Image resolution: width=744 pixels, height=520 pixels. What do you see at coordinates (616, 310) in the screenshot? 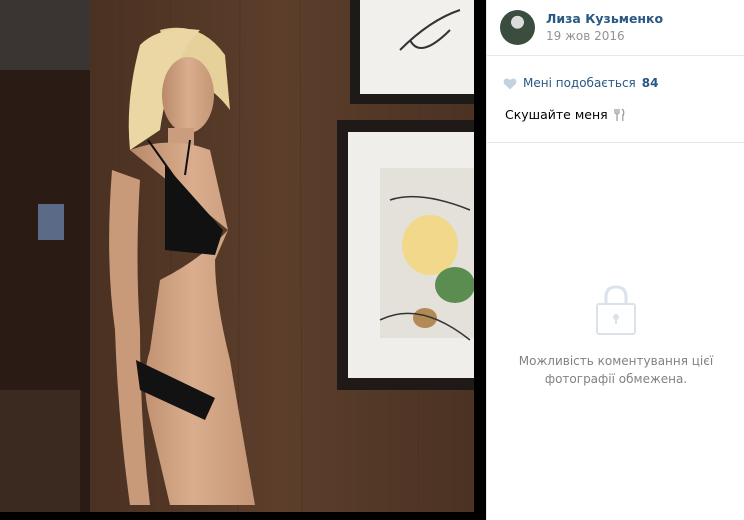
I see `lock-icon` at bounding box center [616, 310].